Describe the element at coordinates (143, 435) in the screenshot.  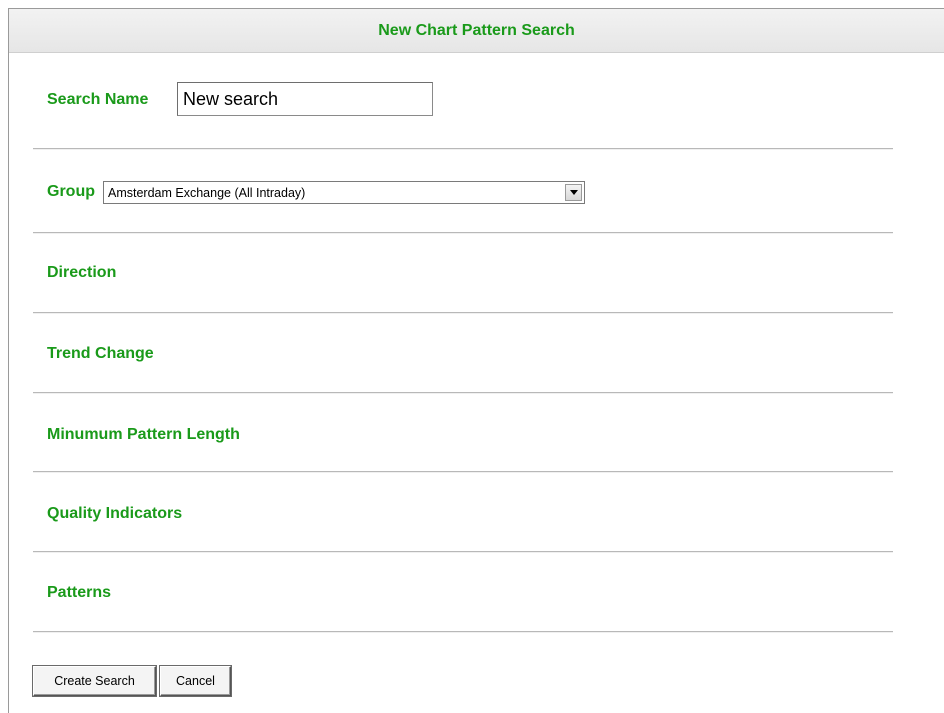
I see `section-minimum-pattern-length: Minumum Pattern Length` at that location.